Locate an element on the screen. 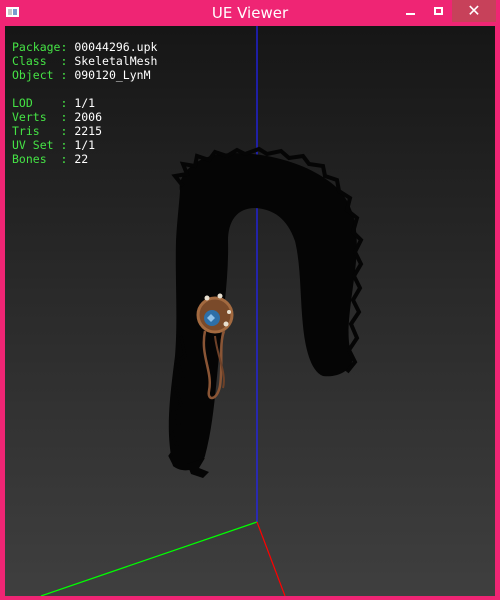 The height and width of the screenshot is (600, 500). minimize-button is located at coordinates (410, 11).